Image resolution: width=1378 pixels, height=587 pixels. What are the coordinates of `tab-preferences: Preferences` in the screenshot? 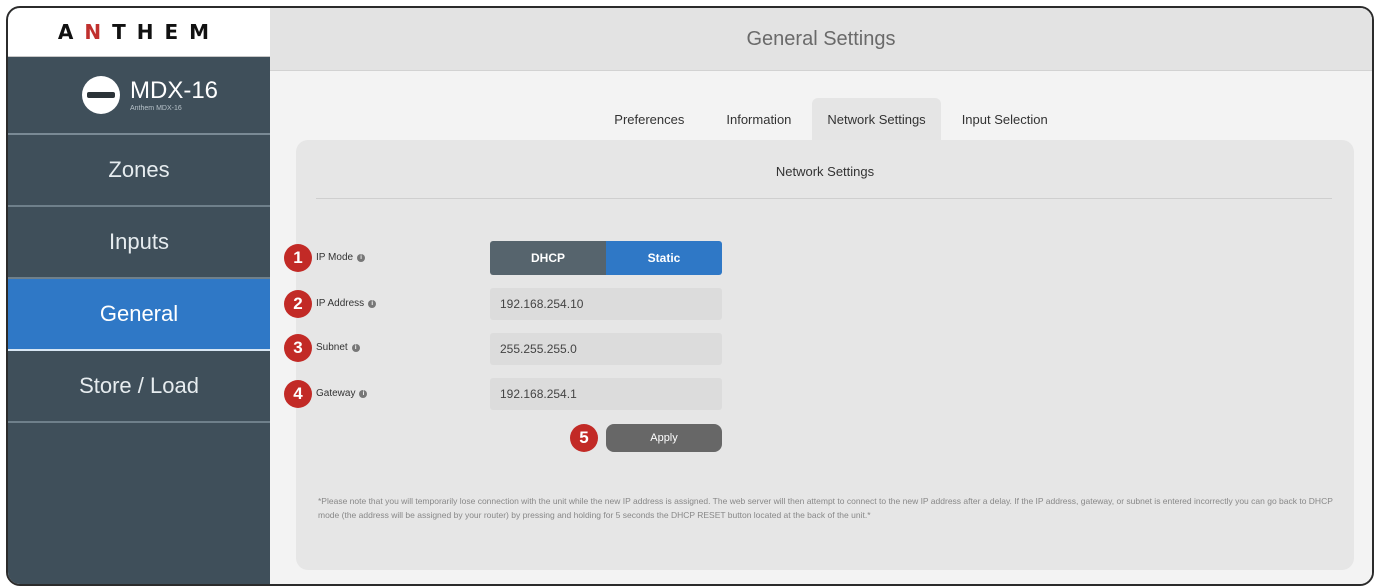 It's located at (649, 119).